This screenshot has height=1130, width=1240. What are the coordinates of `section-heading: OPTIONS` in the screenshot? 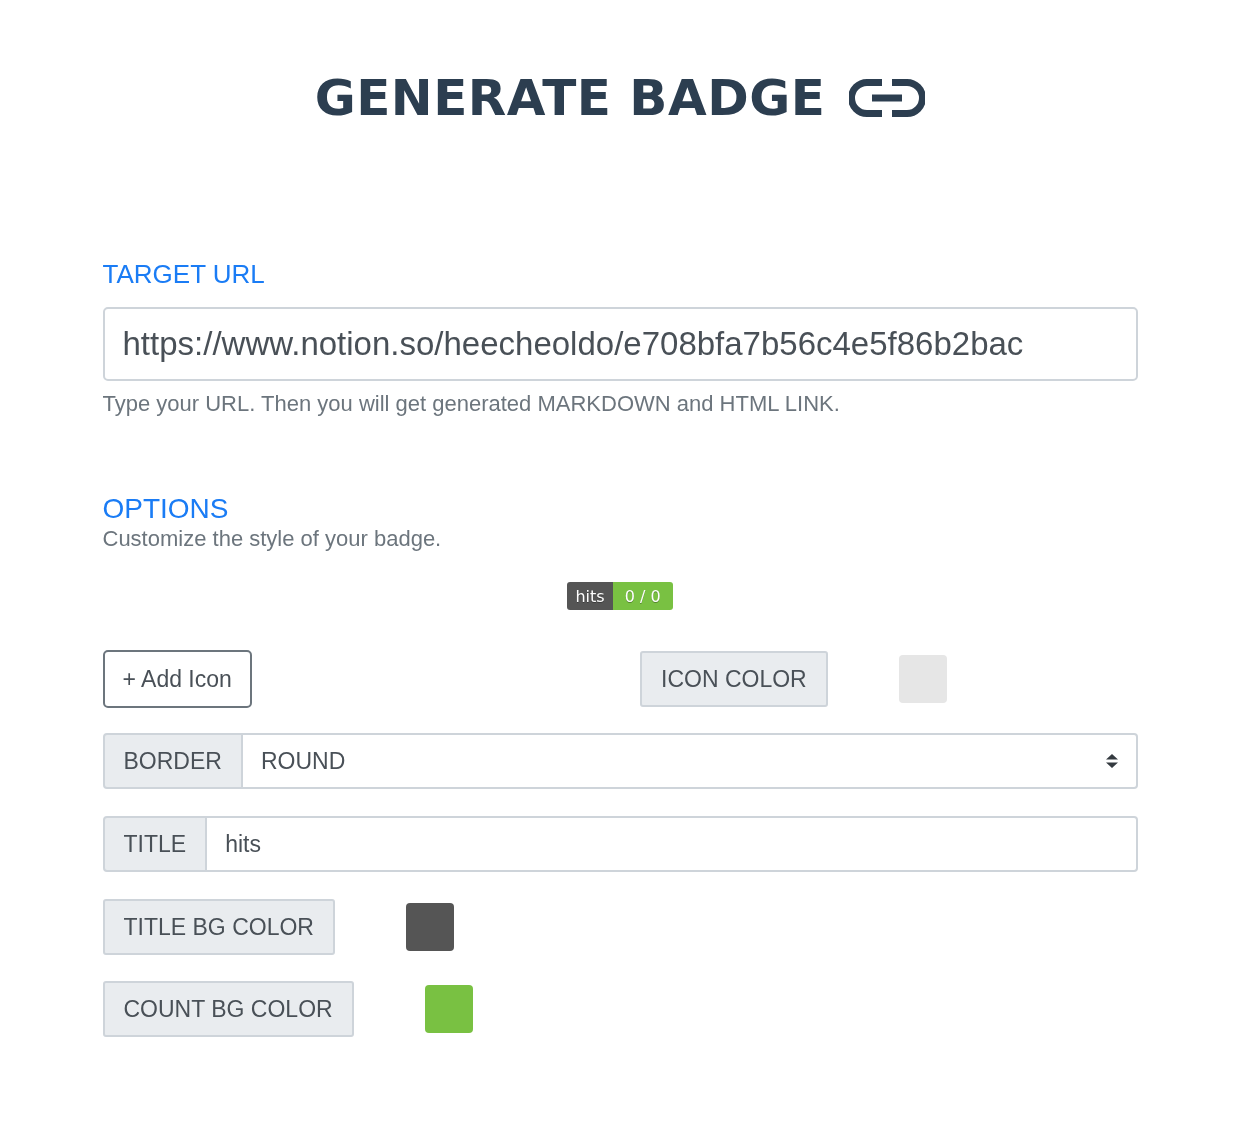 It's located at (165, 509).